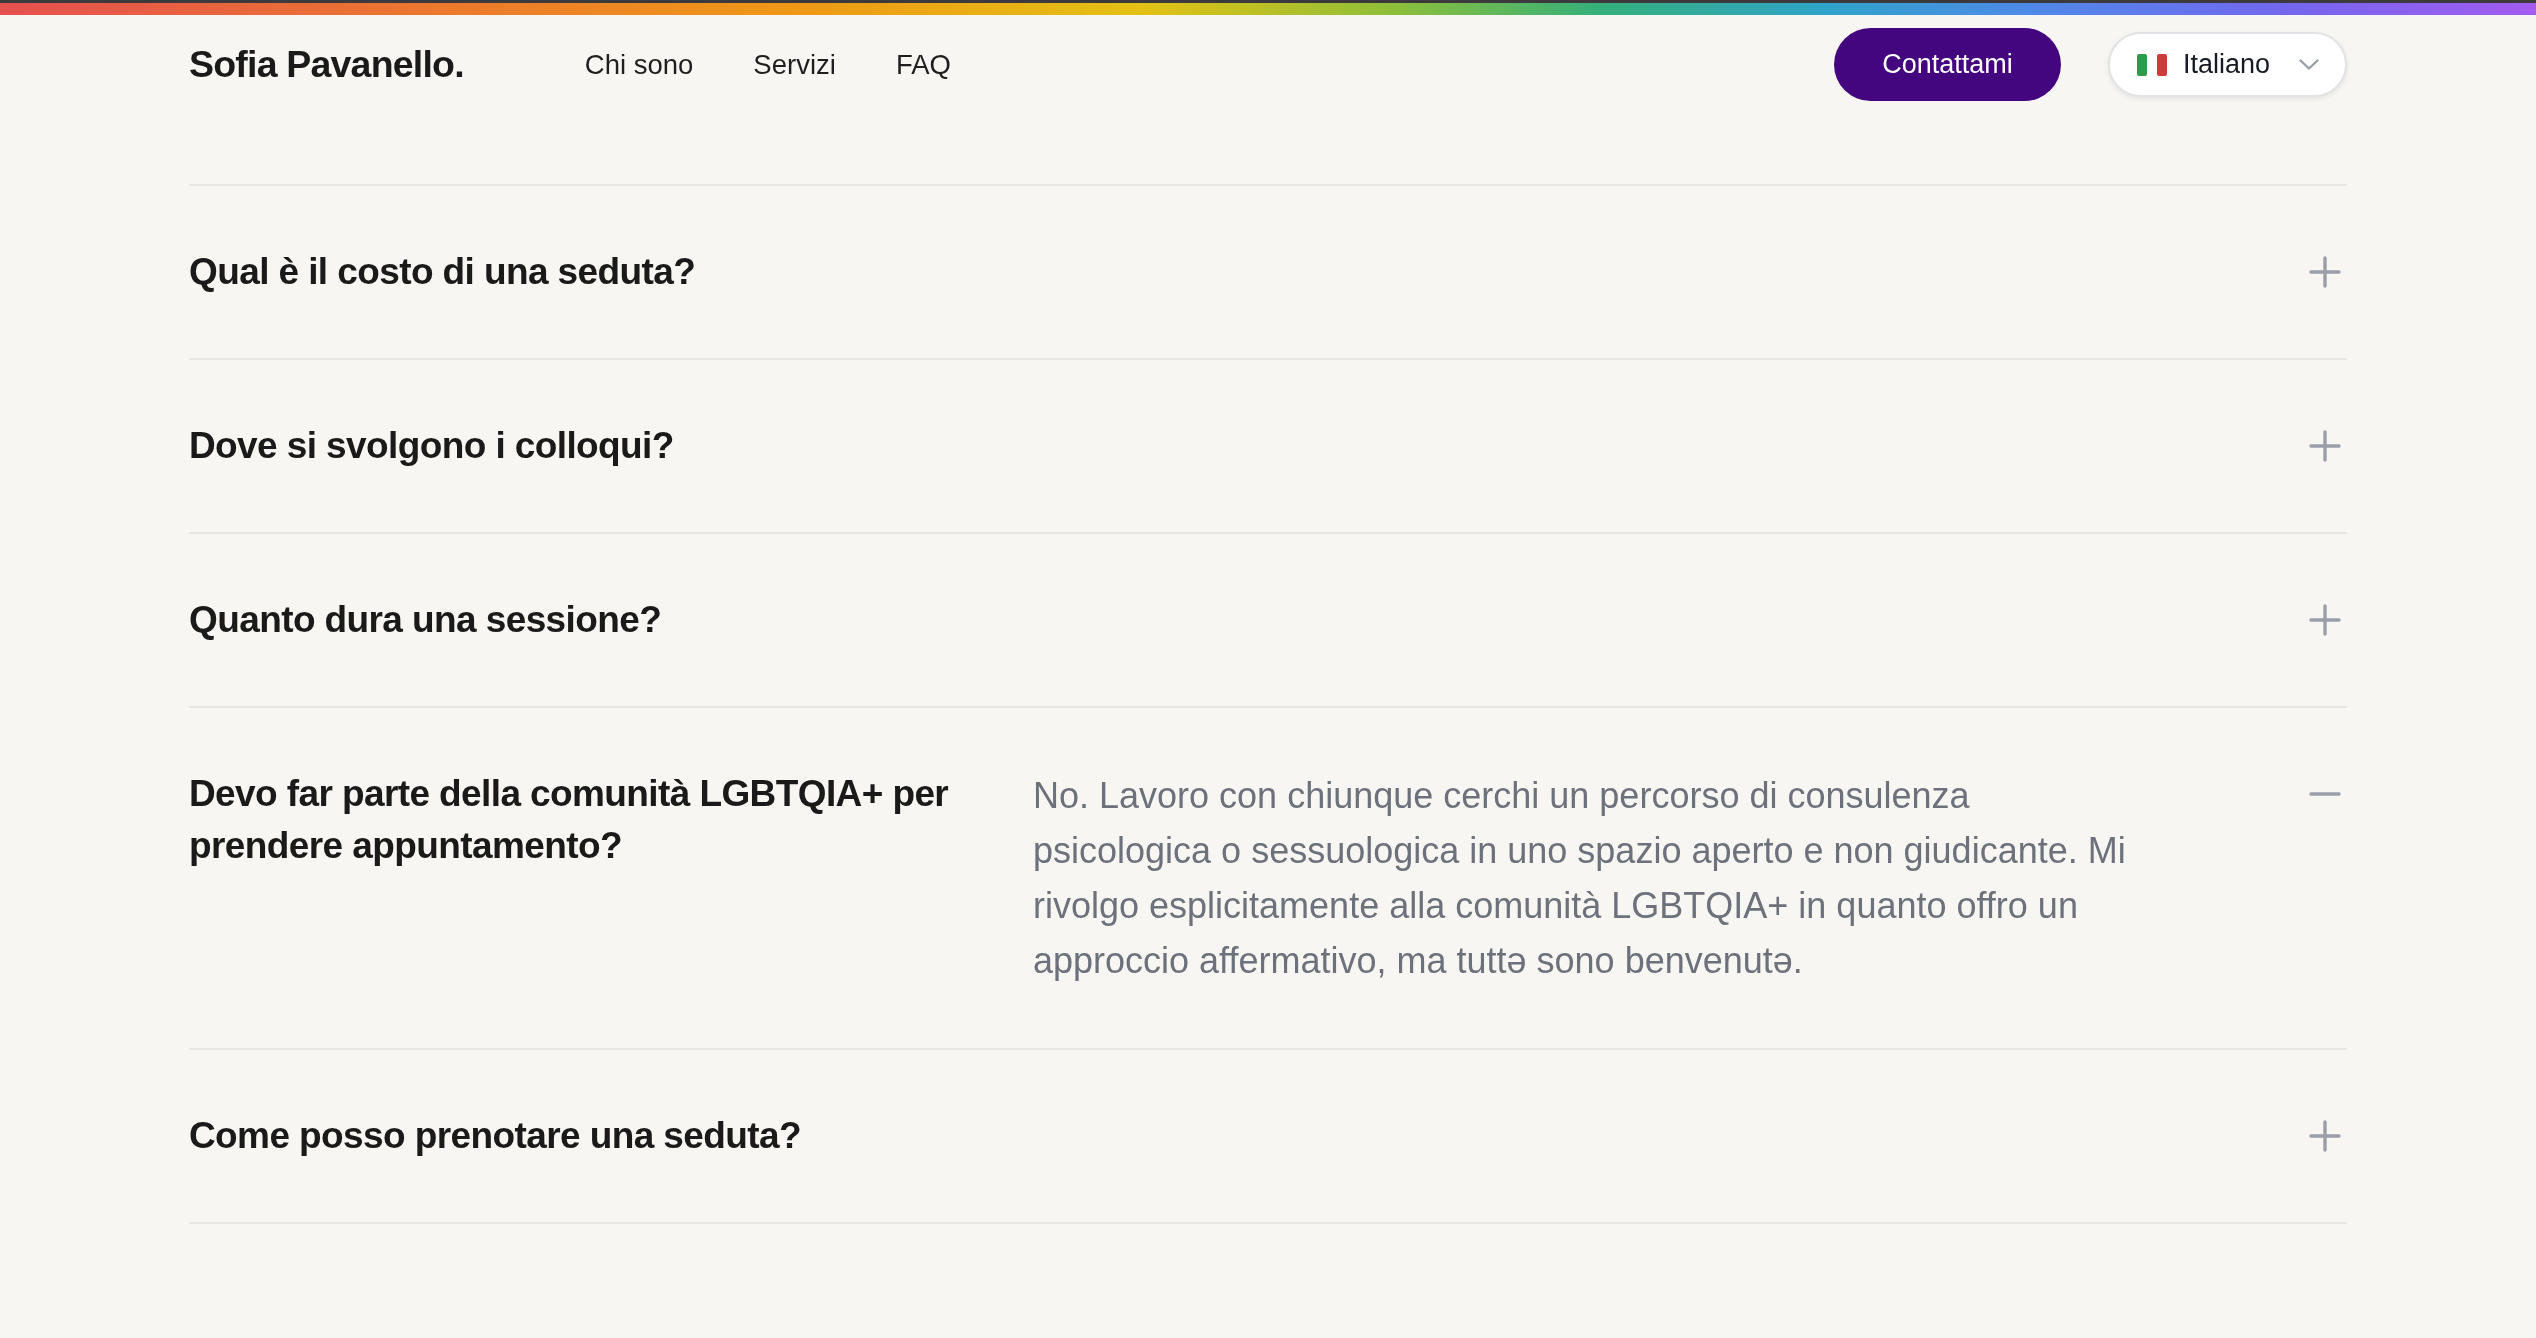  I want to click on faq-question: Qual è il costo di una seduta?, so click(442, 272).